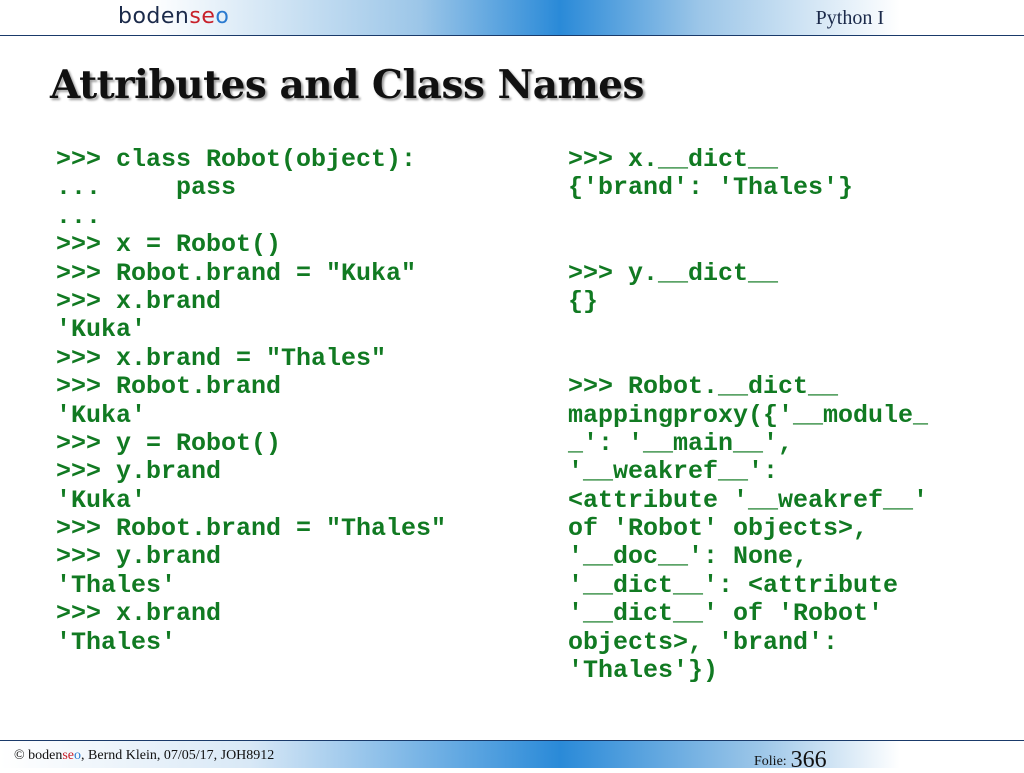 The height and width of the screenshot is (773, 1024). I want to click on code-line: >>> Robot.brand = "Kuka", so click(236, 273).